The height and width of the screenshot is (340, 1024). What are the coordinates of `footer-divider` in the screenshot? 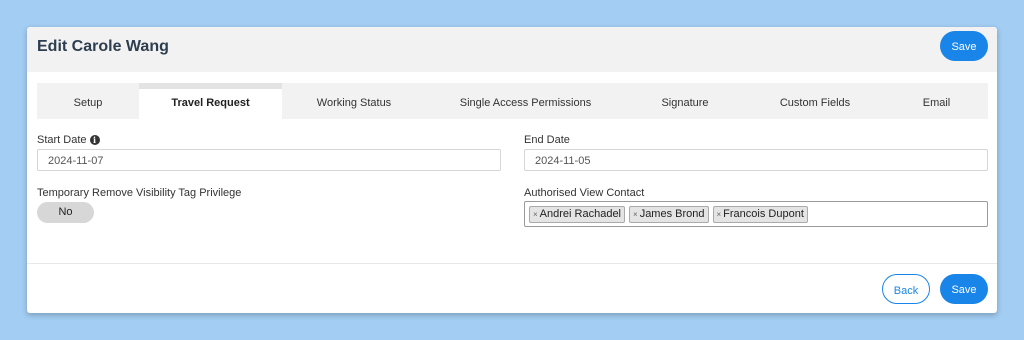 It's located at (512, 263).